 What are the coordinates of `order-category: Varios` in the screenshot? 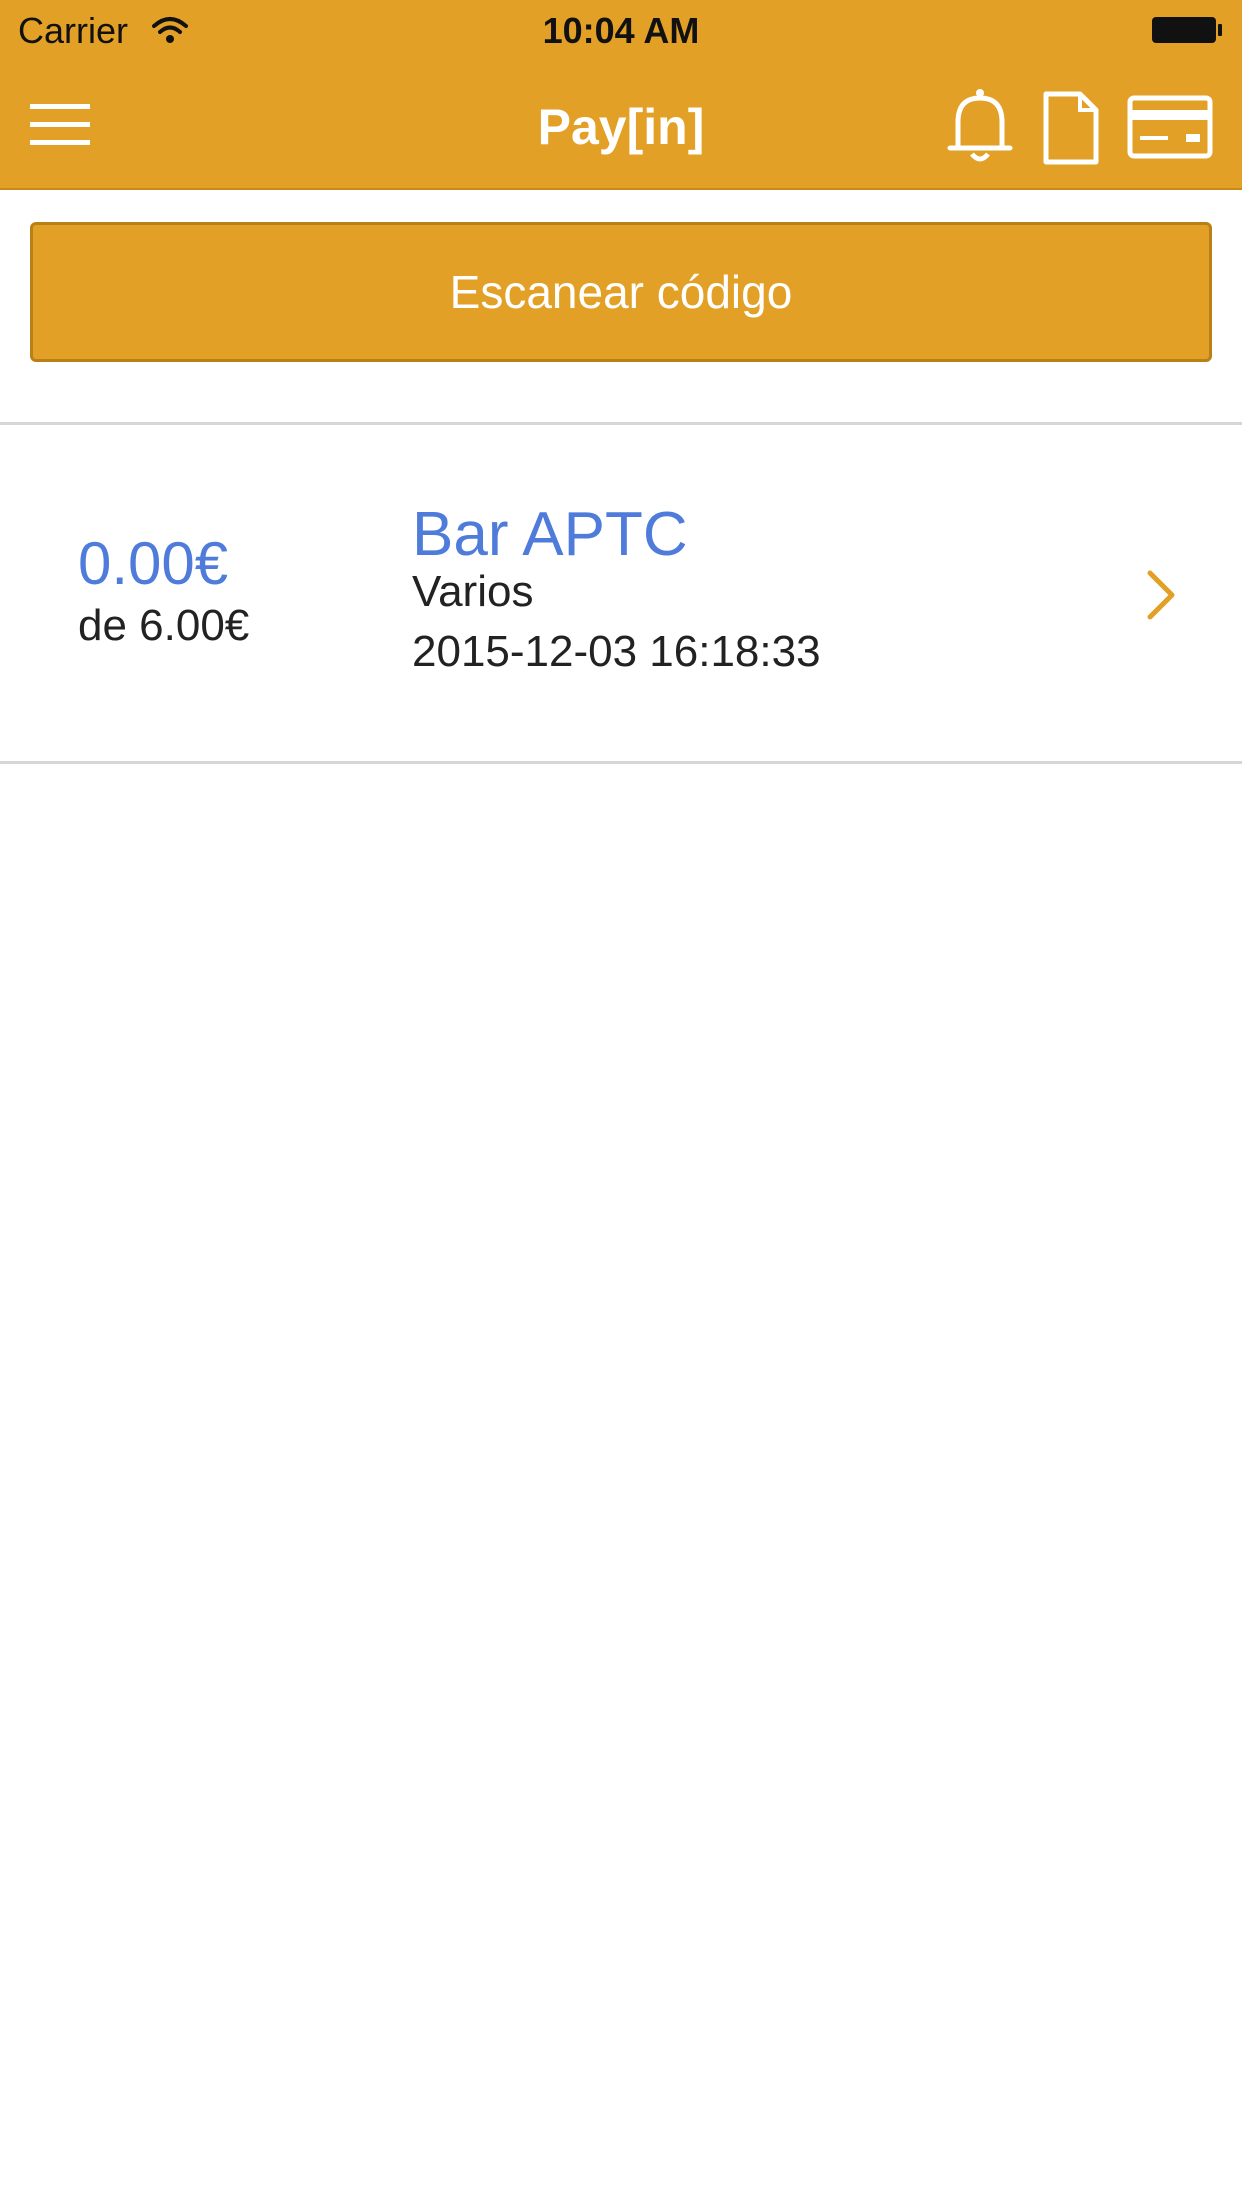 It's located at (473, 591).